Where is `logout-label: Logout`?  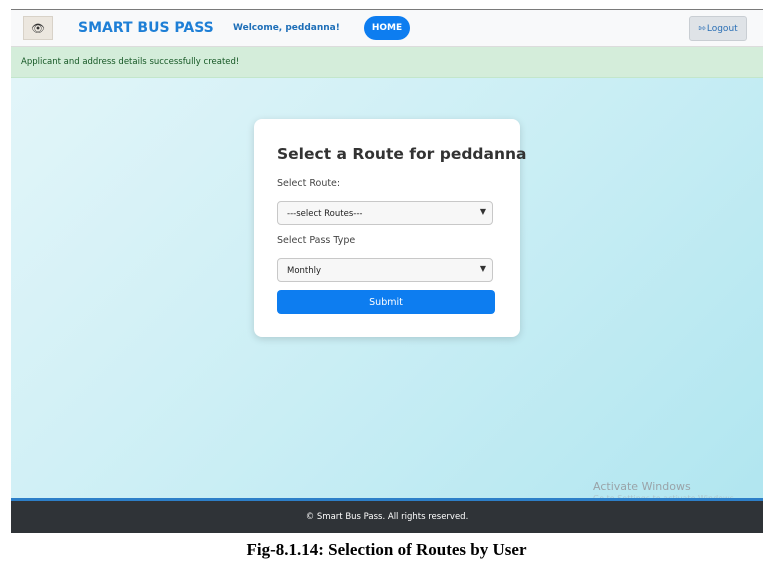 logout-label: Logout is located at coordinates (722, 28).